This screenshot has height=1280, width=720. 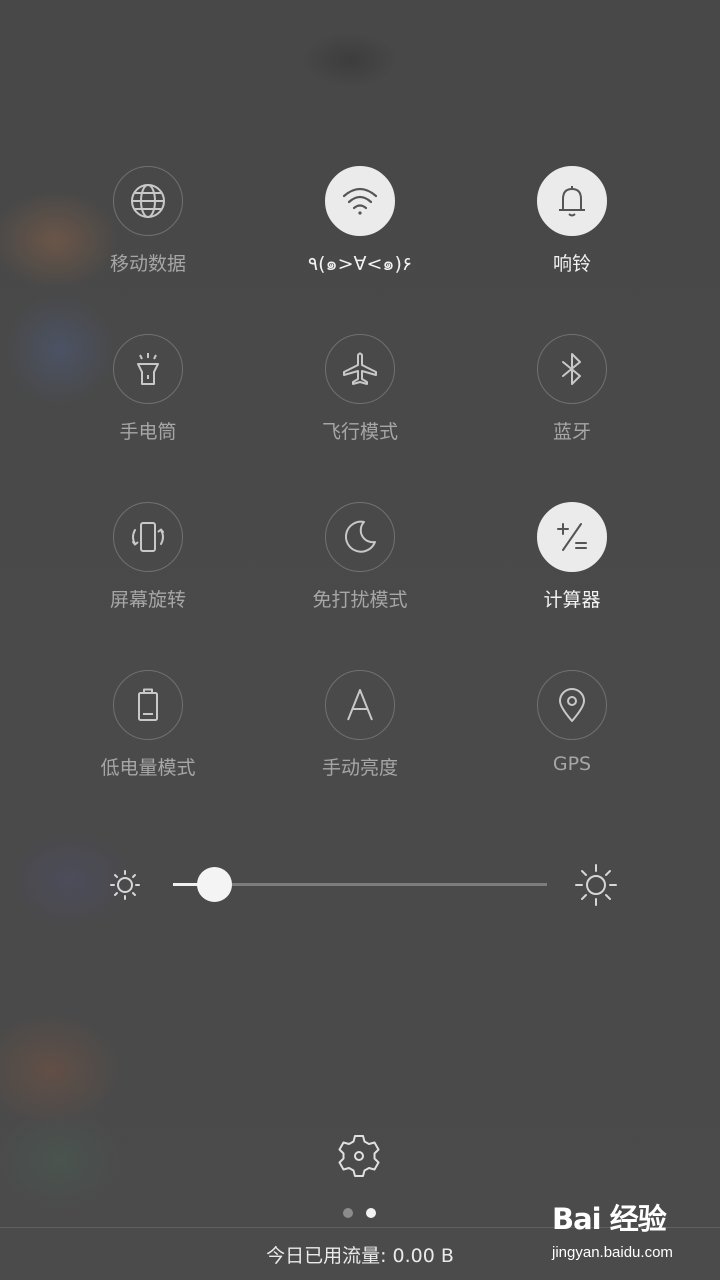 What do you see at coordinates (148, 768) in the screenshot?
I see `low-power-mode-label: 低电量模式` at bounding box center [148, 768].